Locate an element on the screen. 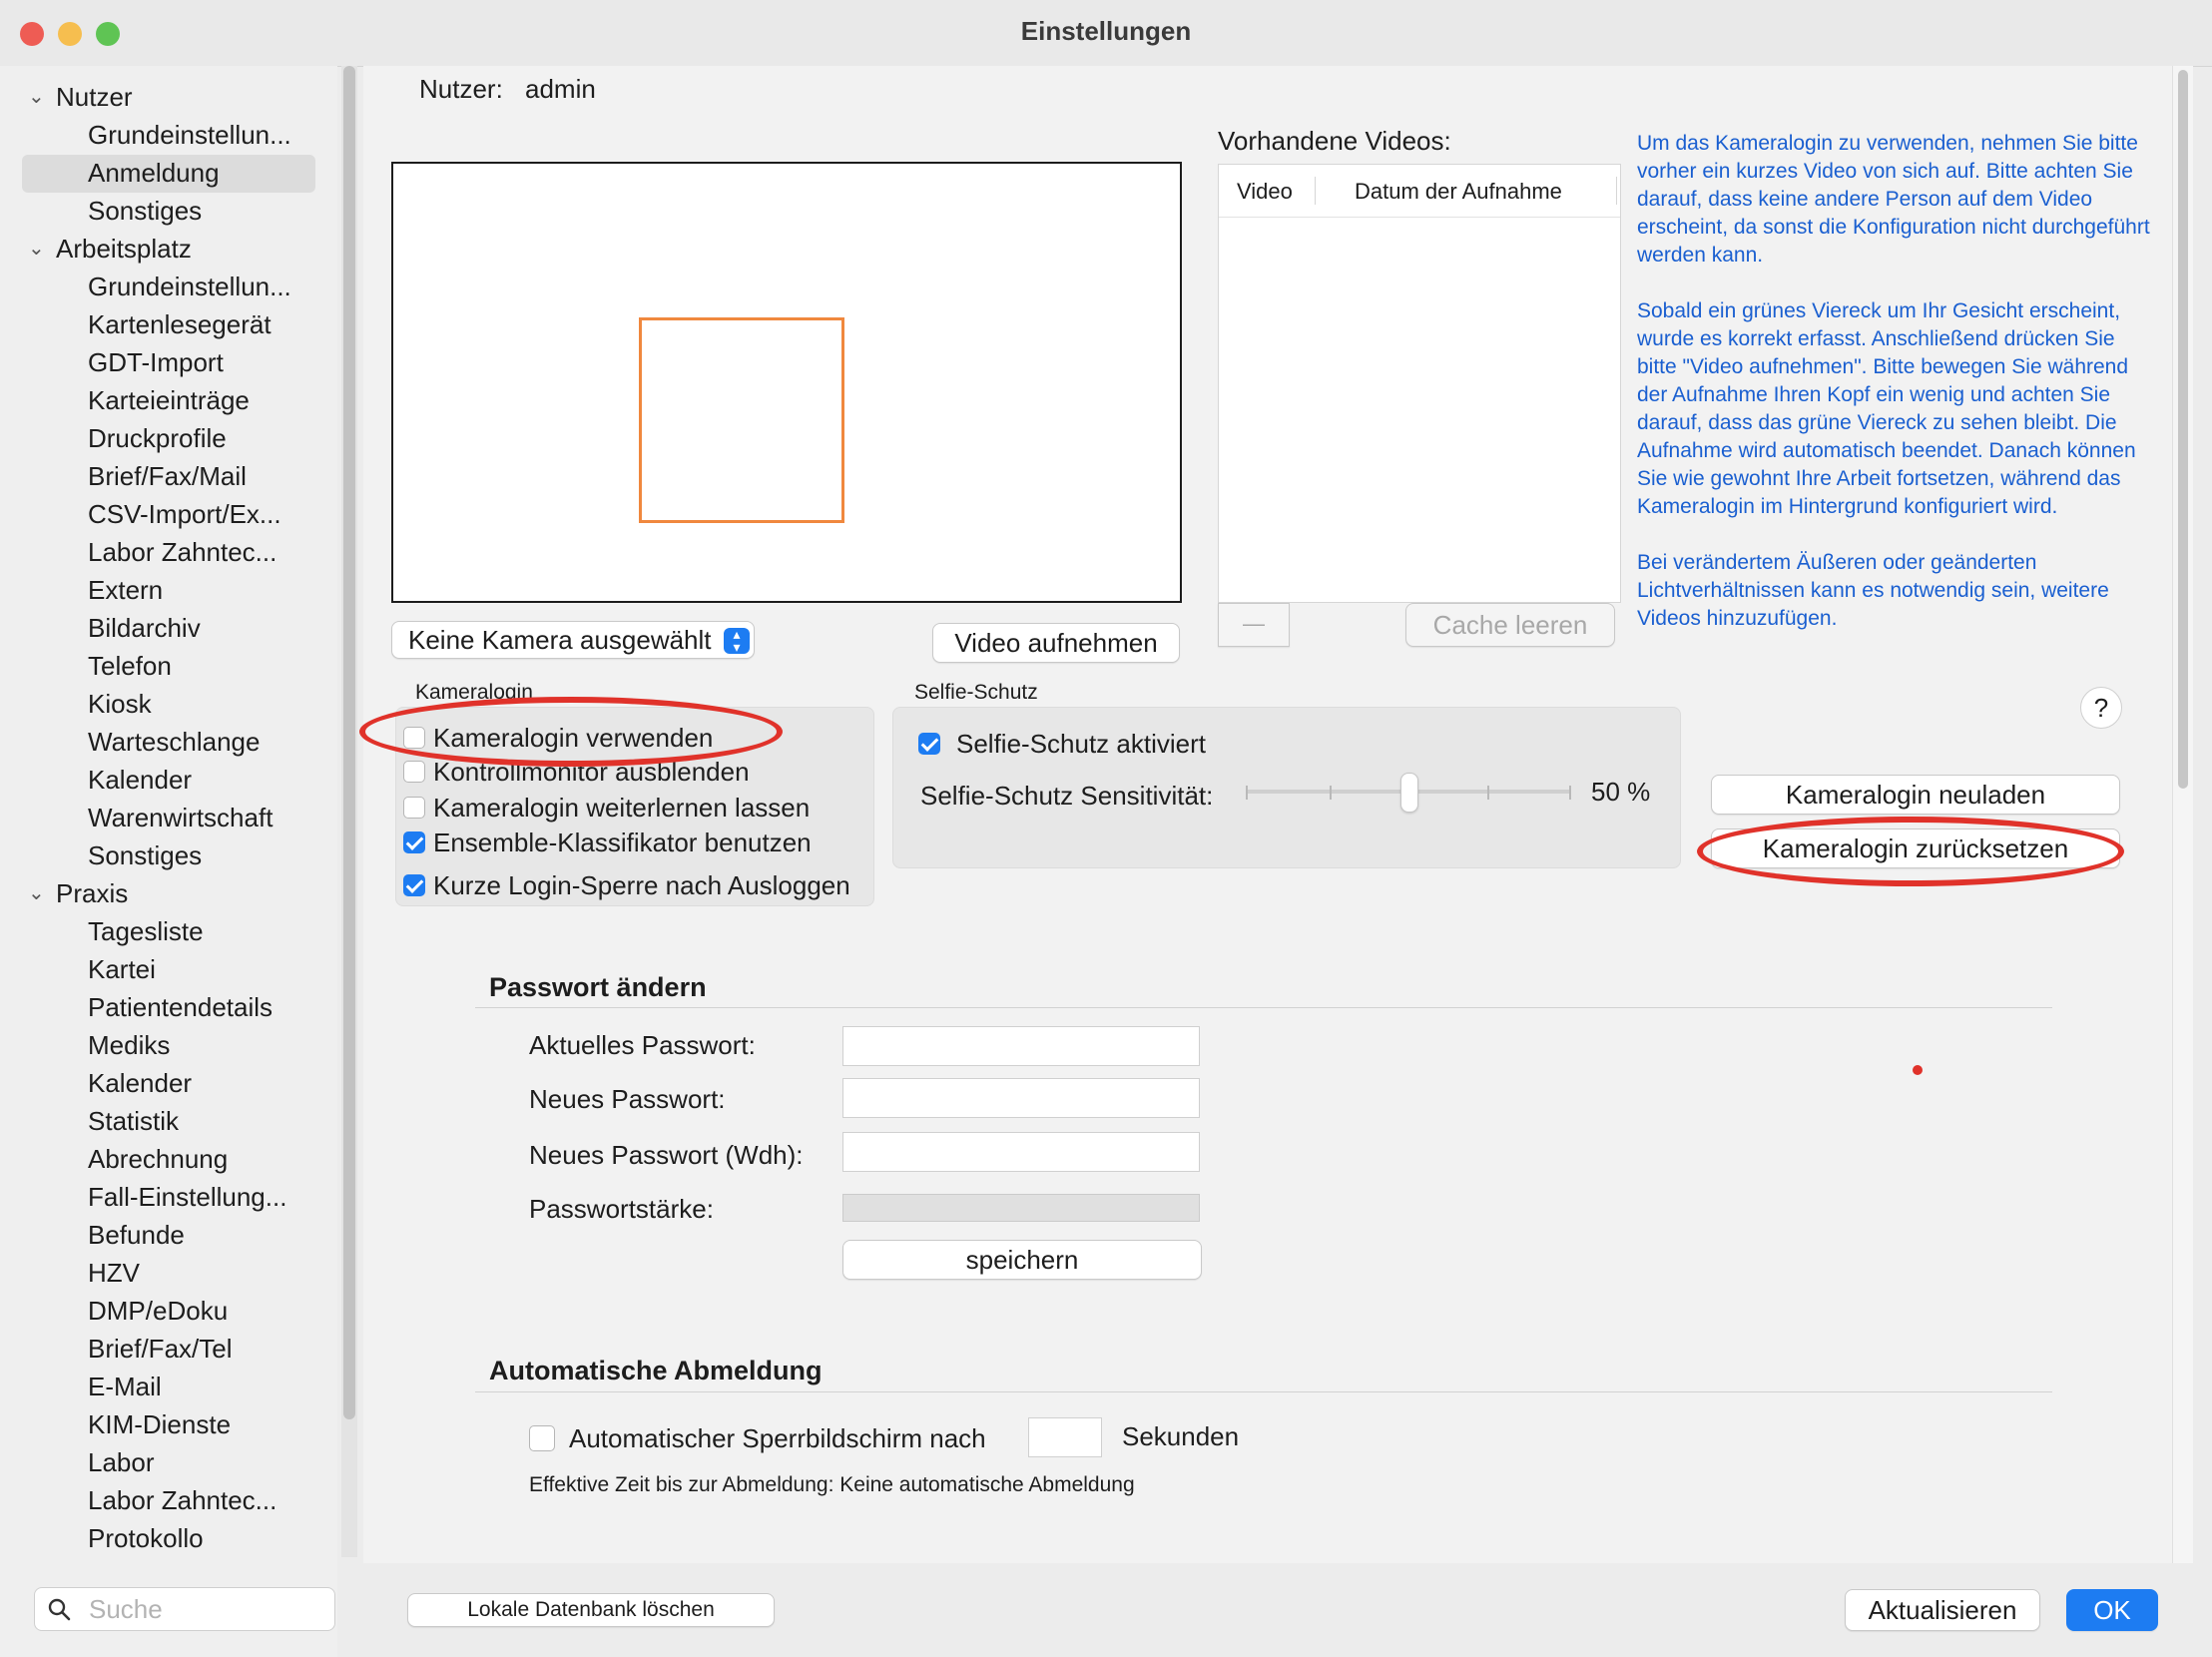 The height and width of the screenshot is (1657, 2212). content-scrollbar-thumb is located at coordinates (2183, 429).